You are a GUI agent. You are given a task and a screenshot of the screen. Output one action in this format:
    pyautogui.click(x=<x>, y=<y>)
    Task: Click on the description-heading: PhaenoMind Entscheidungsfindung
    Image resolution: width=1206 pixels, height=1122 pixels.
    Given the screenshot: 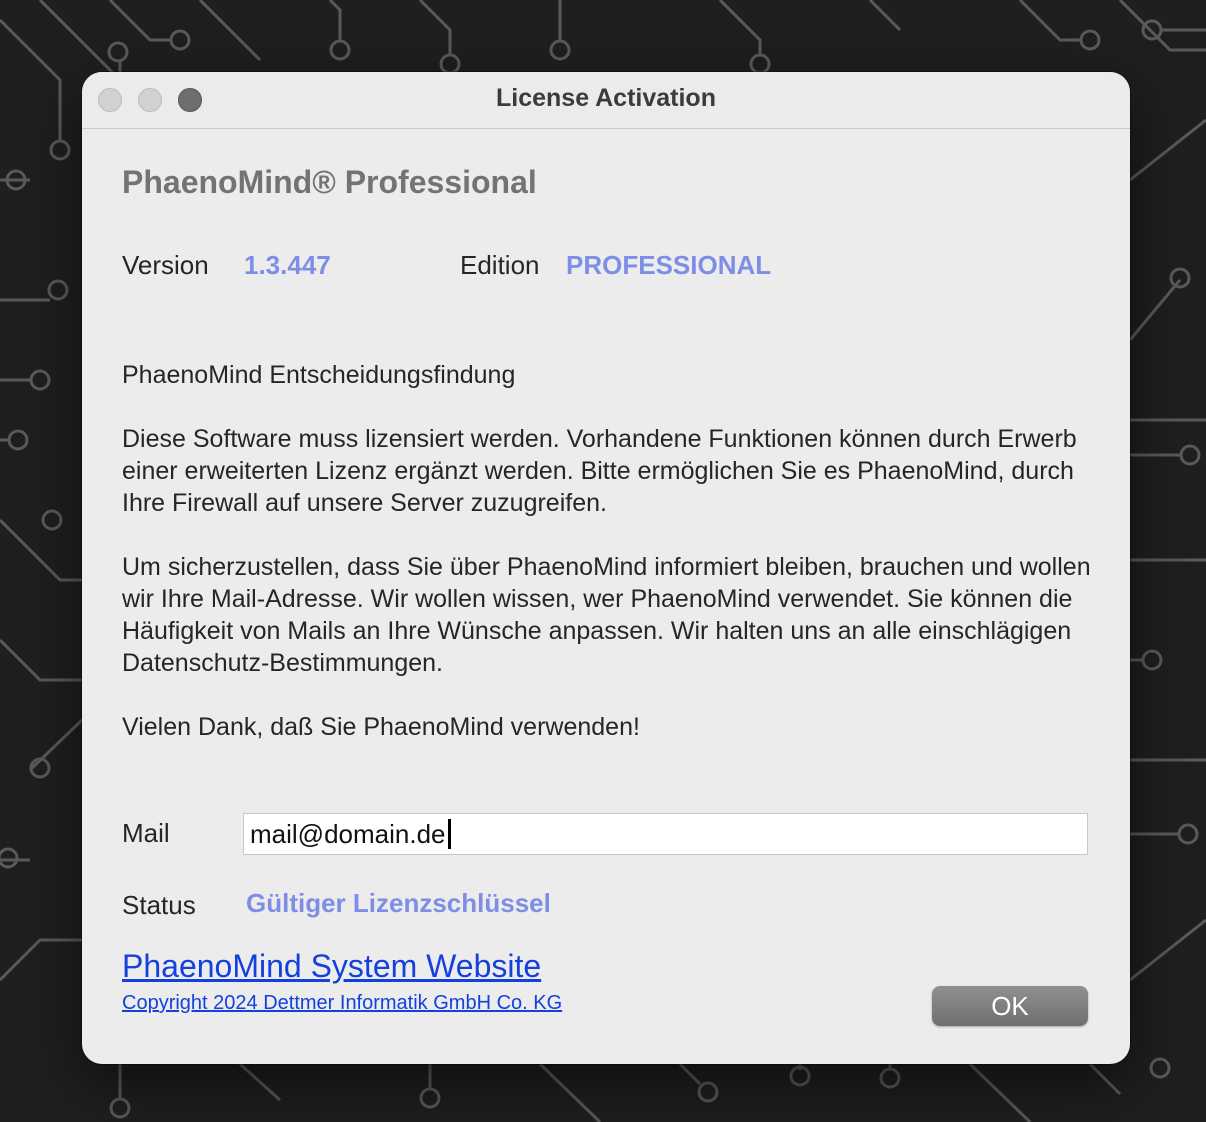 What is the action you would take?
    pyautogui.click(x=319, y=375)
    